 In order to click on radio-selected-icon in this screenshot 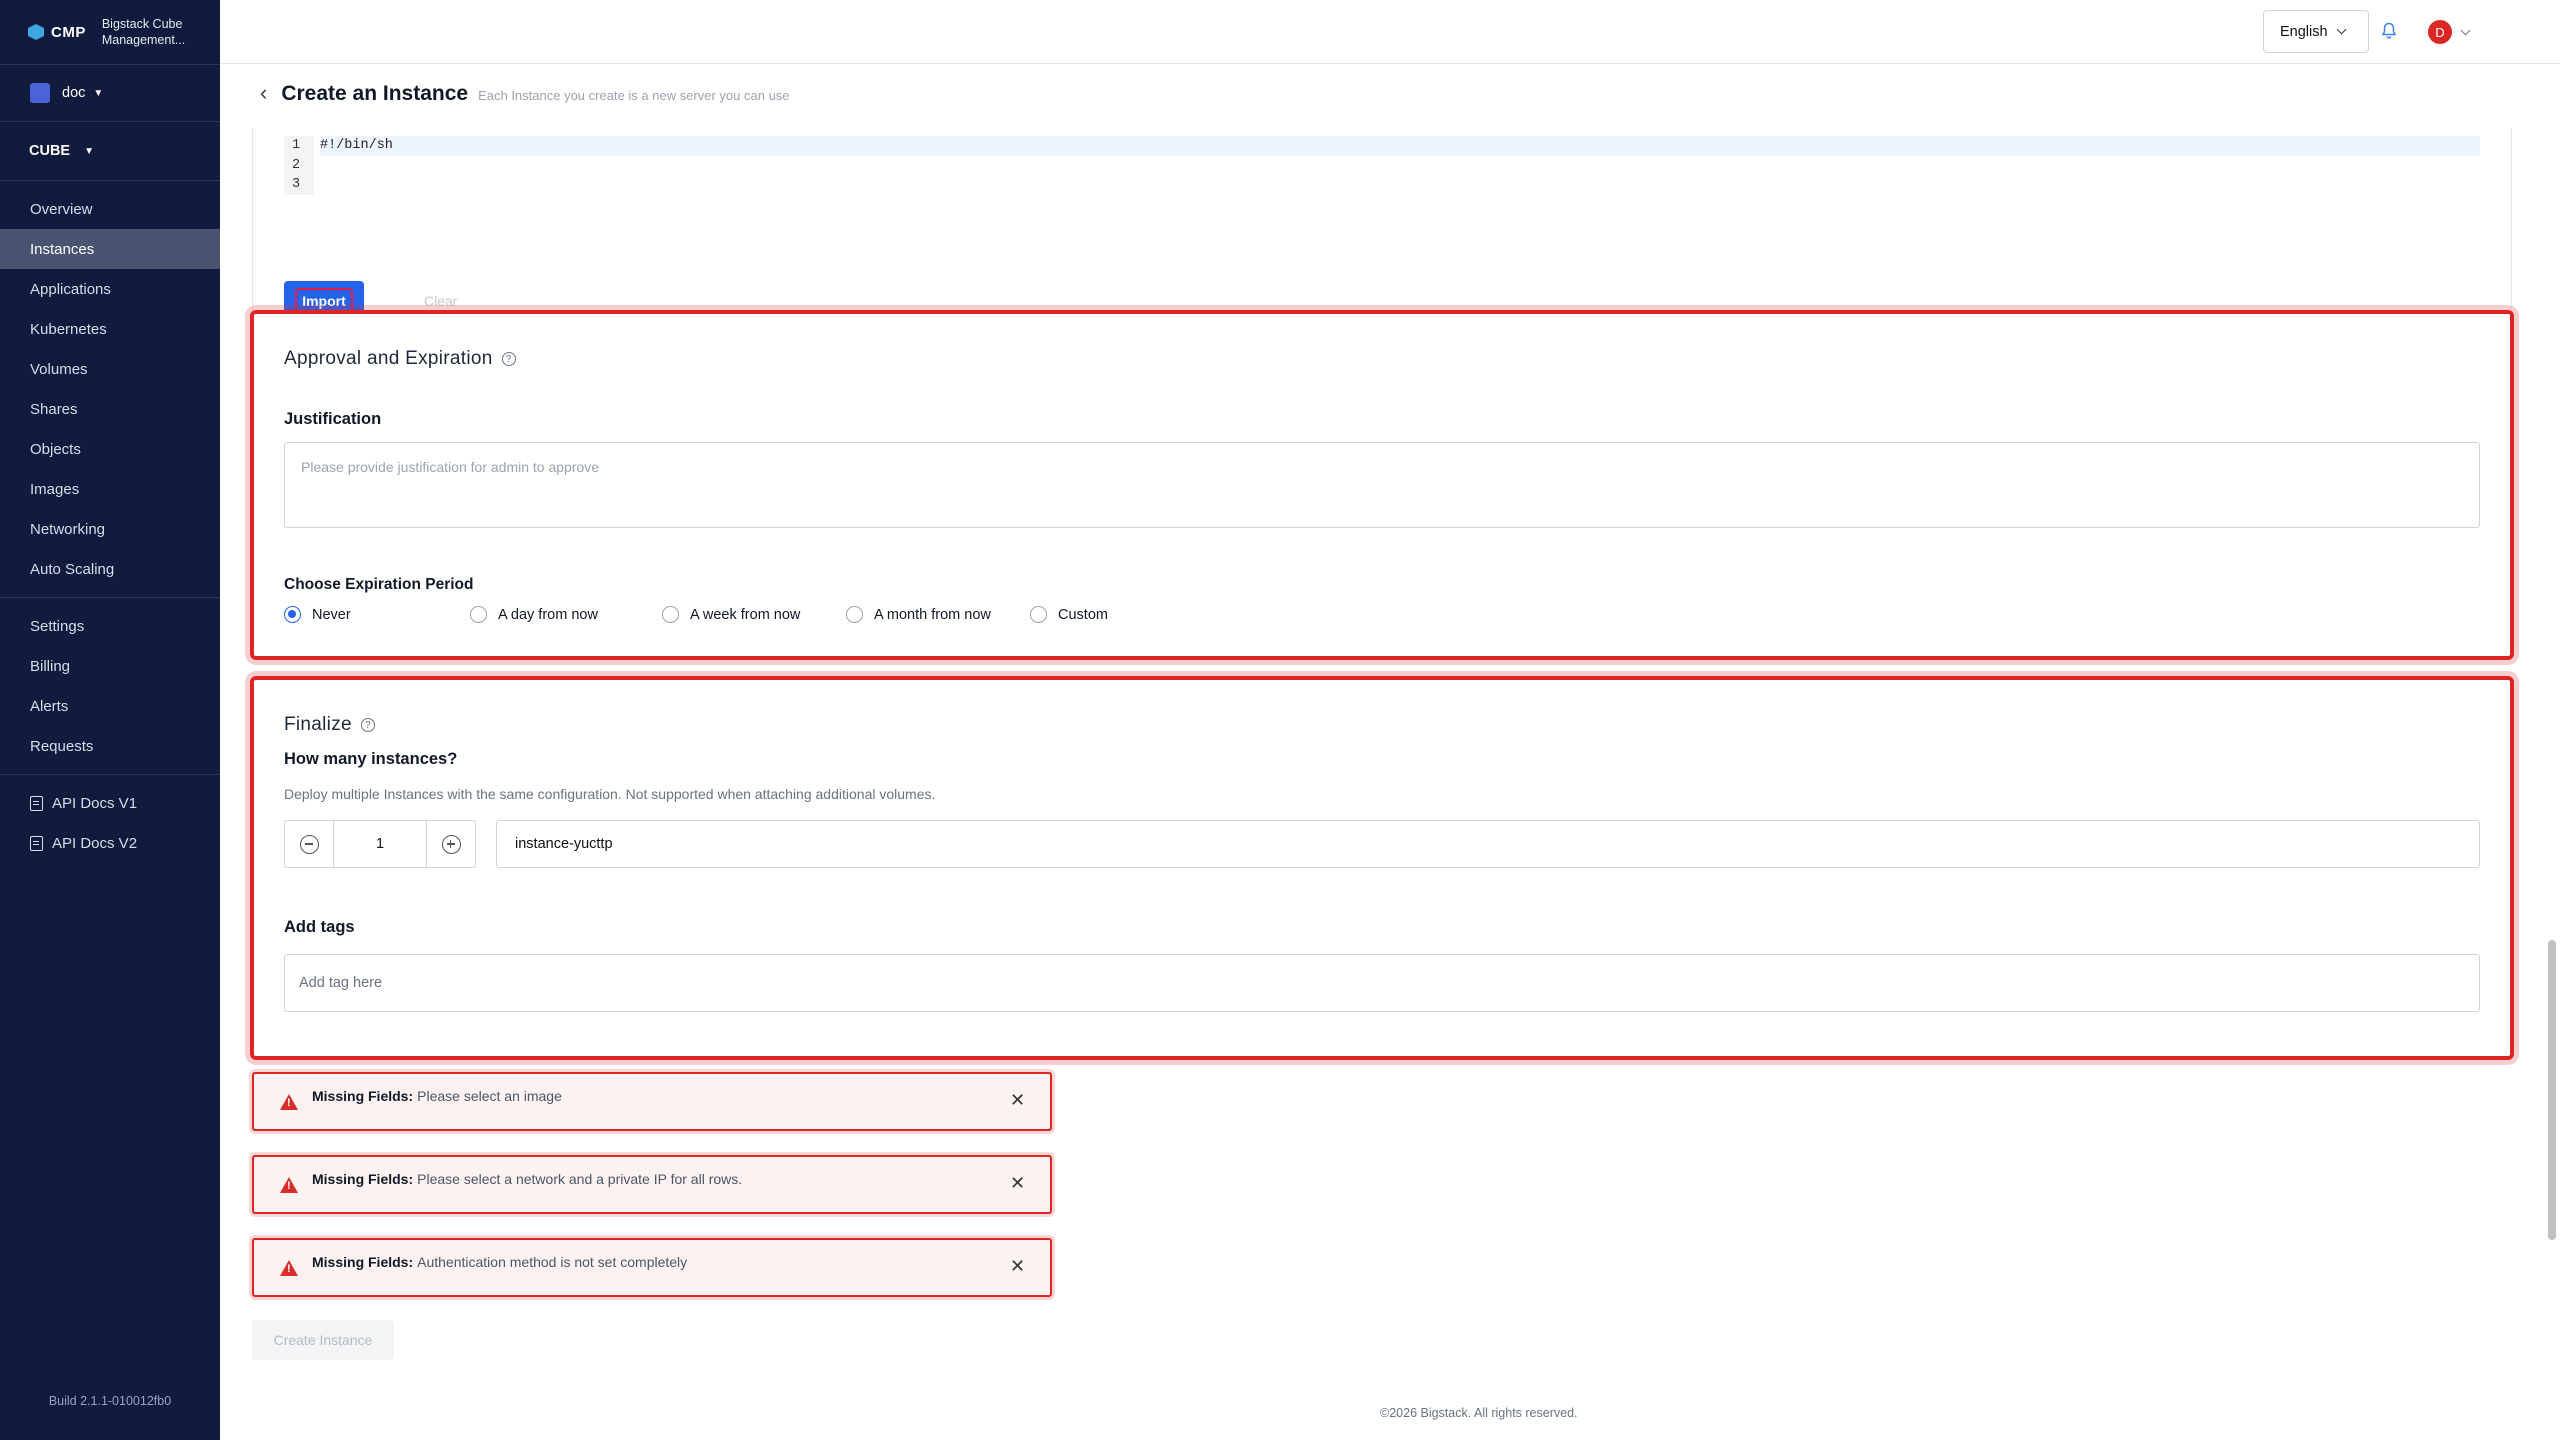, I will do `click(292, 614)`.